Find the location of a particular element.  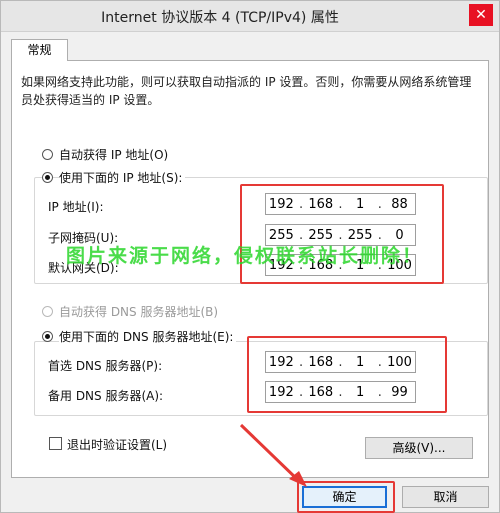

radio-auto-ip is located at coordinates (47, 154).